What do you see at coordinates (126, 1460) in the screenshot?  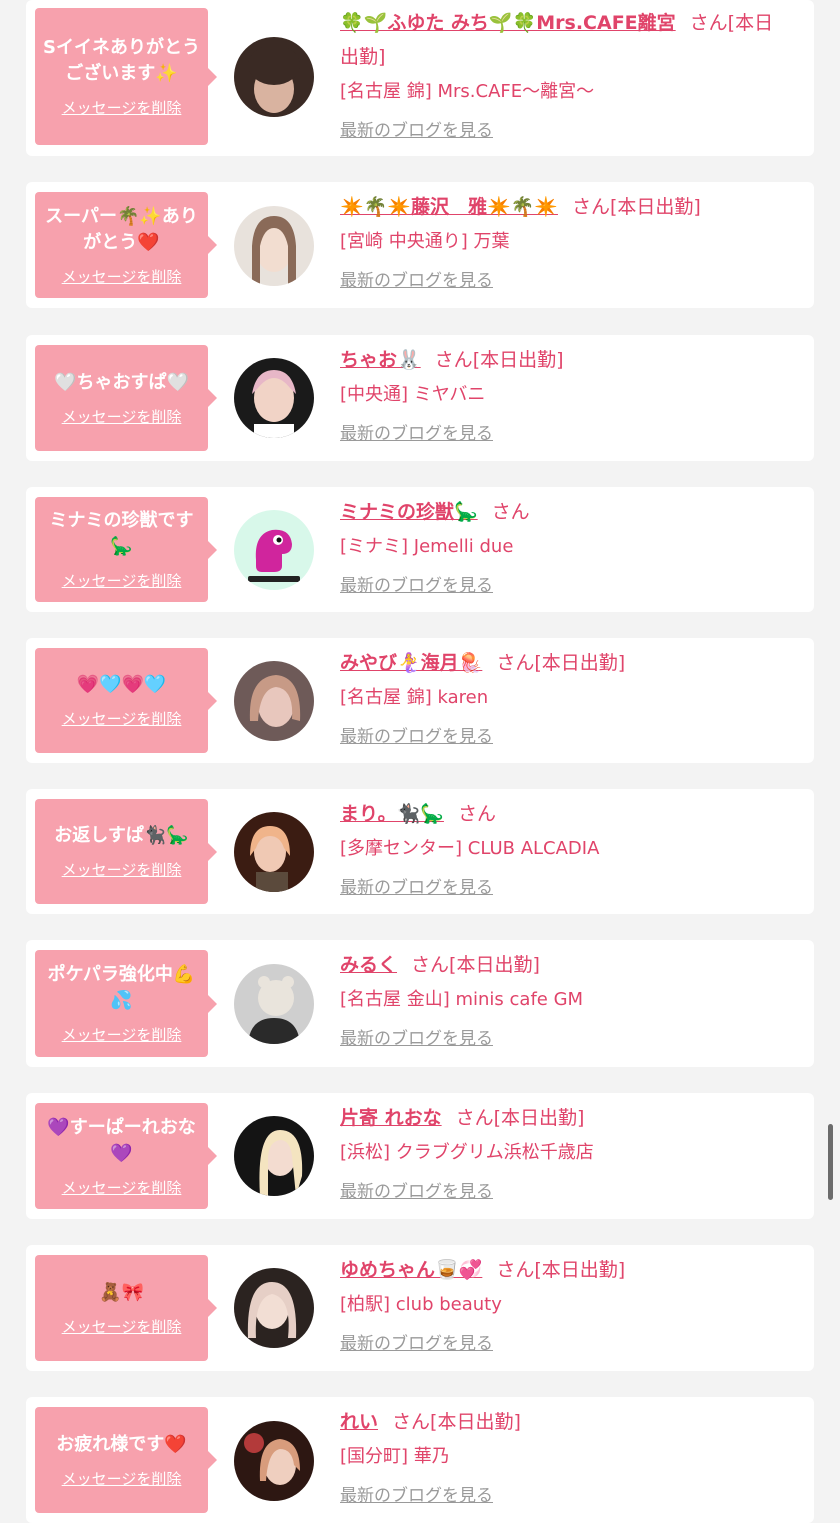 I see `message-bubble: お疲れ様です❤️ メッセージを削除` at bounding box center [126, 1460].